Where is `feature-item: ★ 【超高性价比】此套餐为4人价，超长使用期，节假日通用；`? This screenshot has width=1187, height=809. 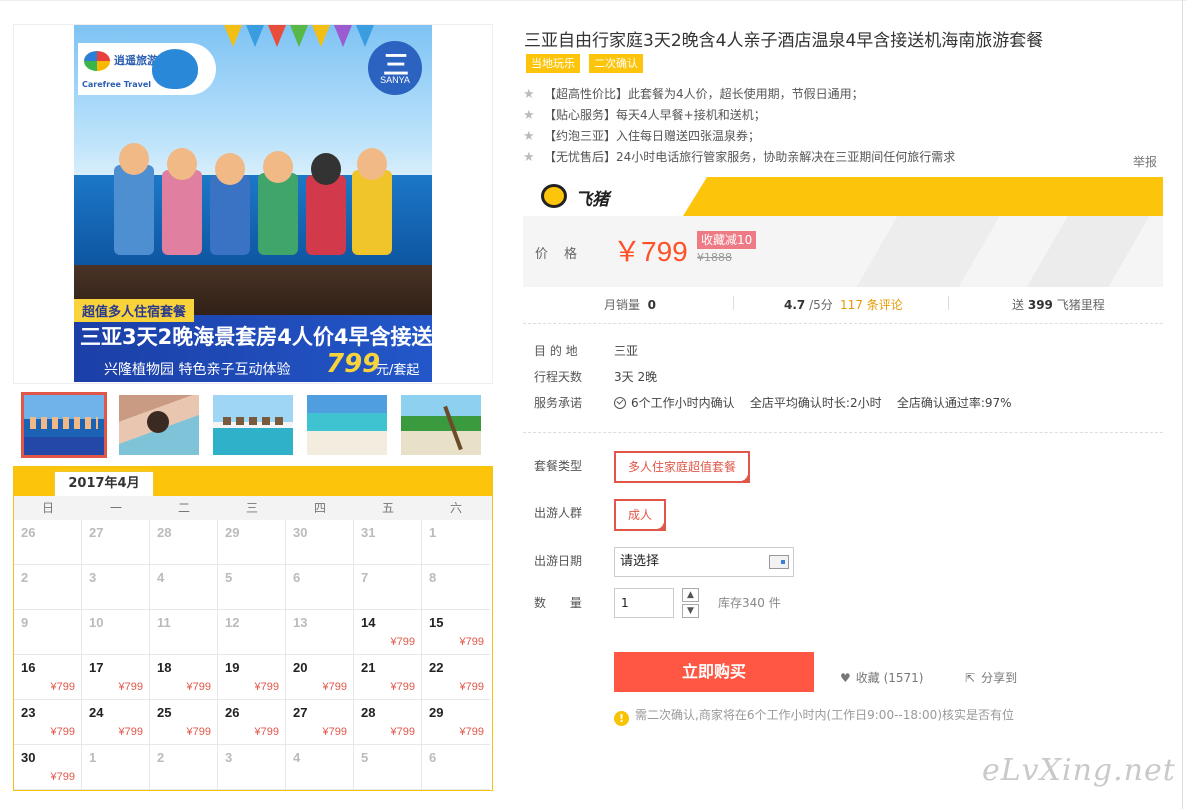 feature-item: ★ 【超高性价比】此套餐为4人价，超长使用期，节假日通用； is located at coordinates (693, 93).